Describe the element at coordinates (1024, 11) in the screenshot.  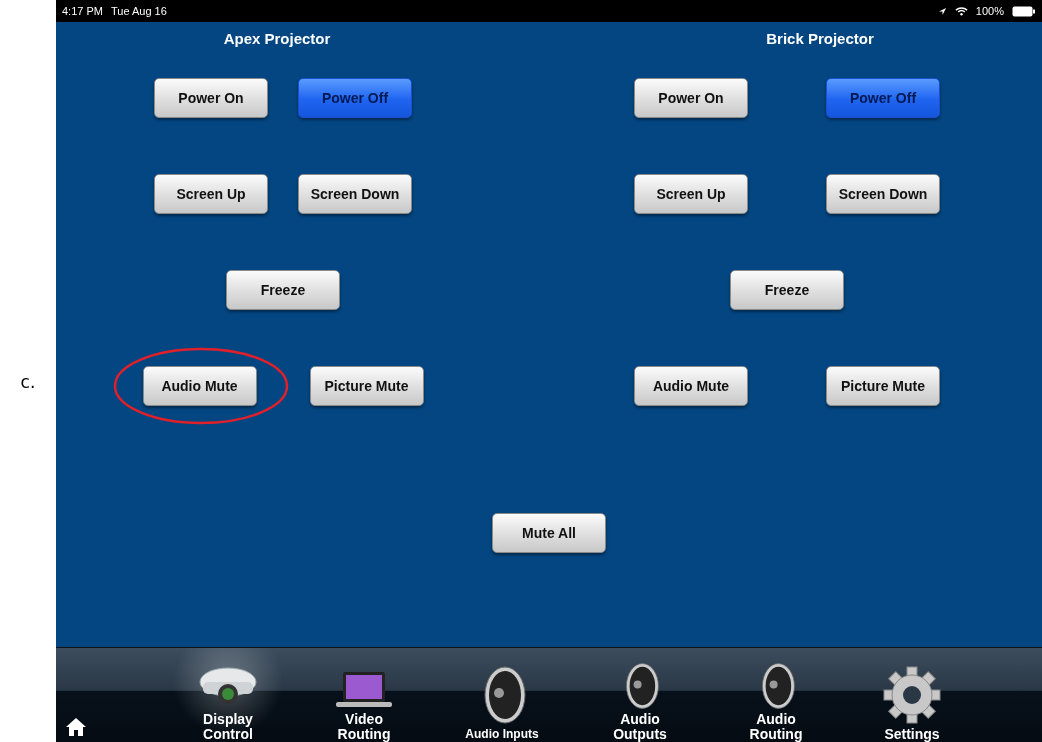
I see `battery-icon` at that location.